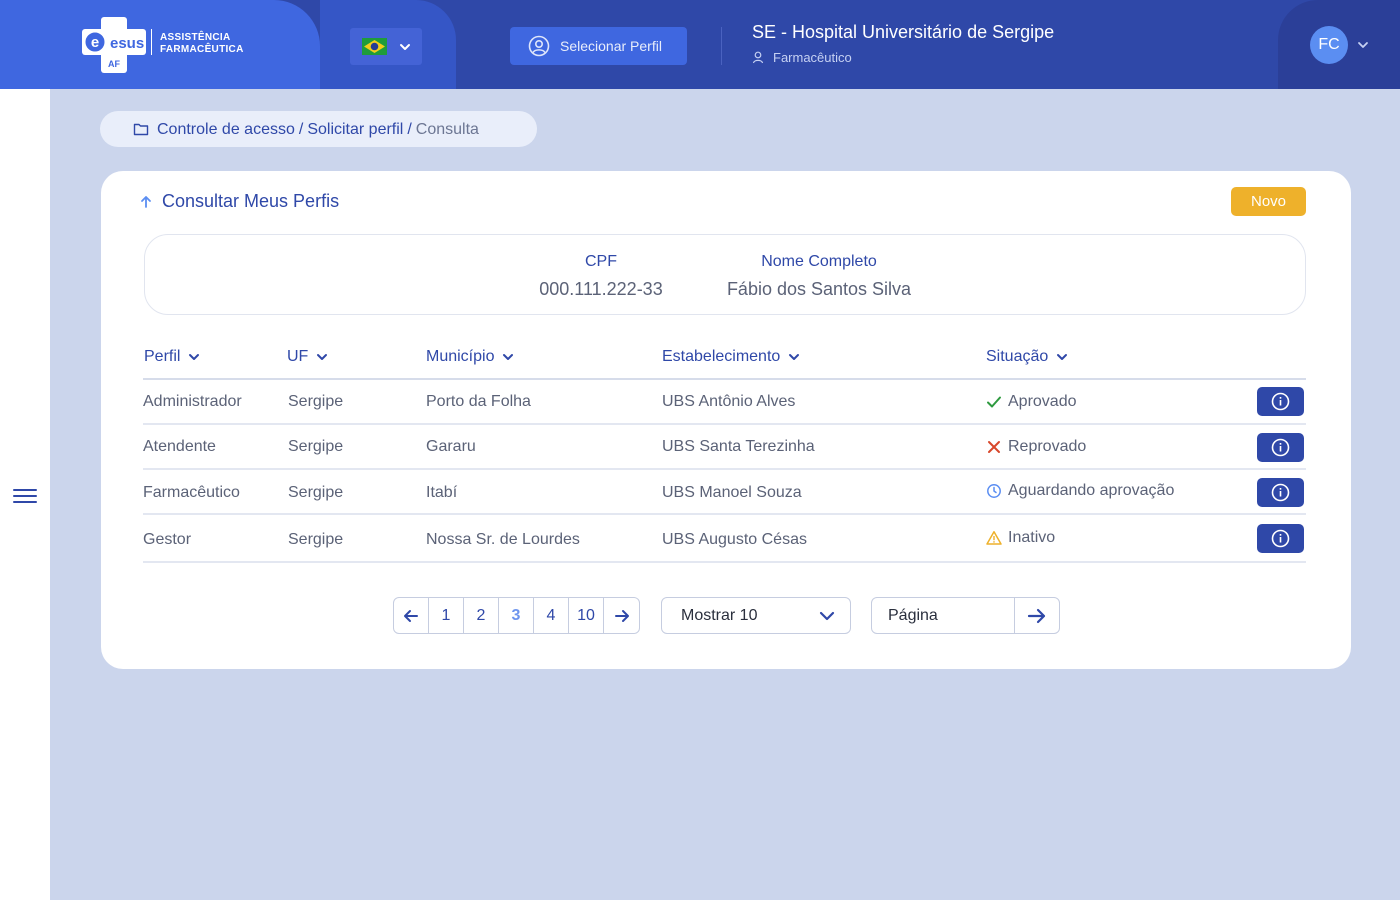  Describe the element at coordinates (355, 129) in the screenshot. I see `breadcrumb-solicitar-perfil: Solicitar perfil` at that location.